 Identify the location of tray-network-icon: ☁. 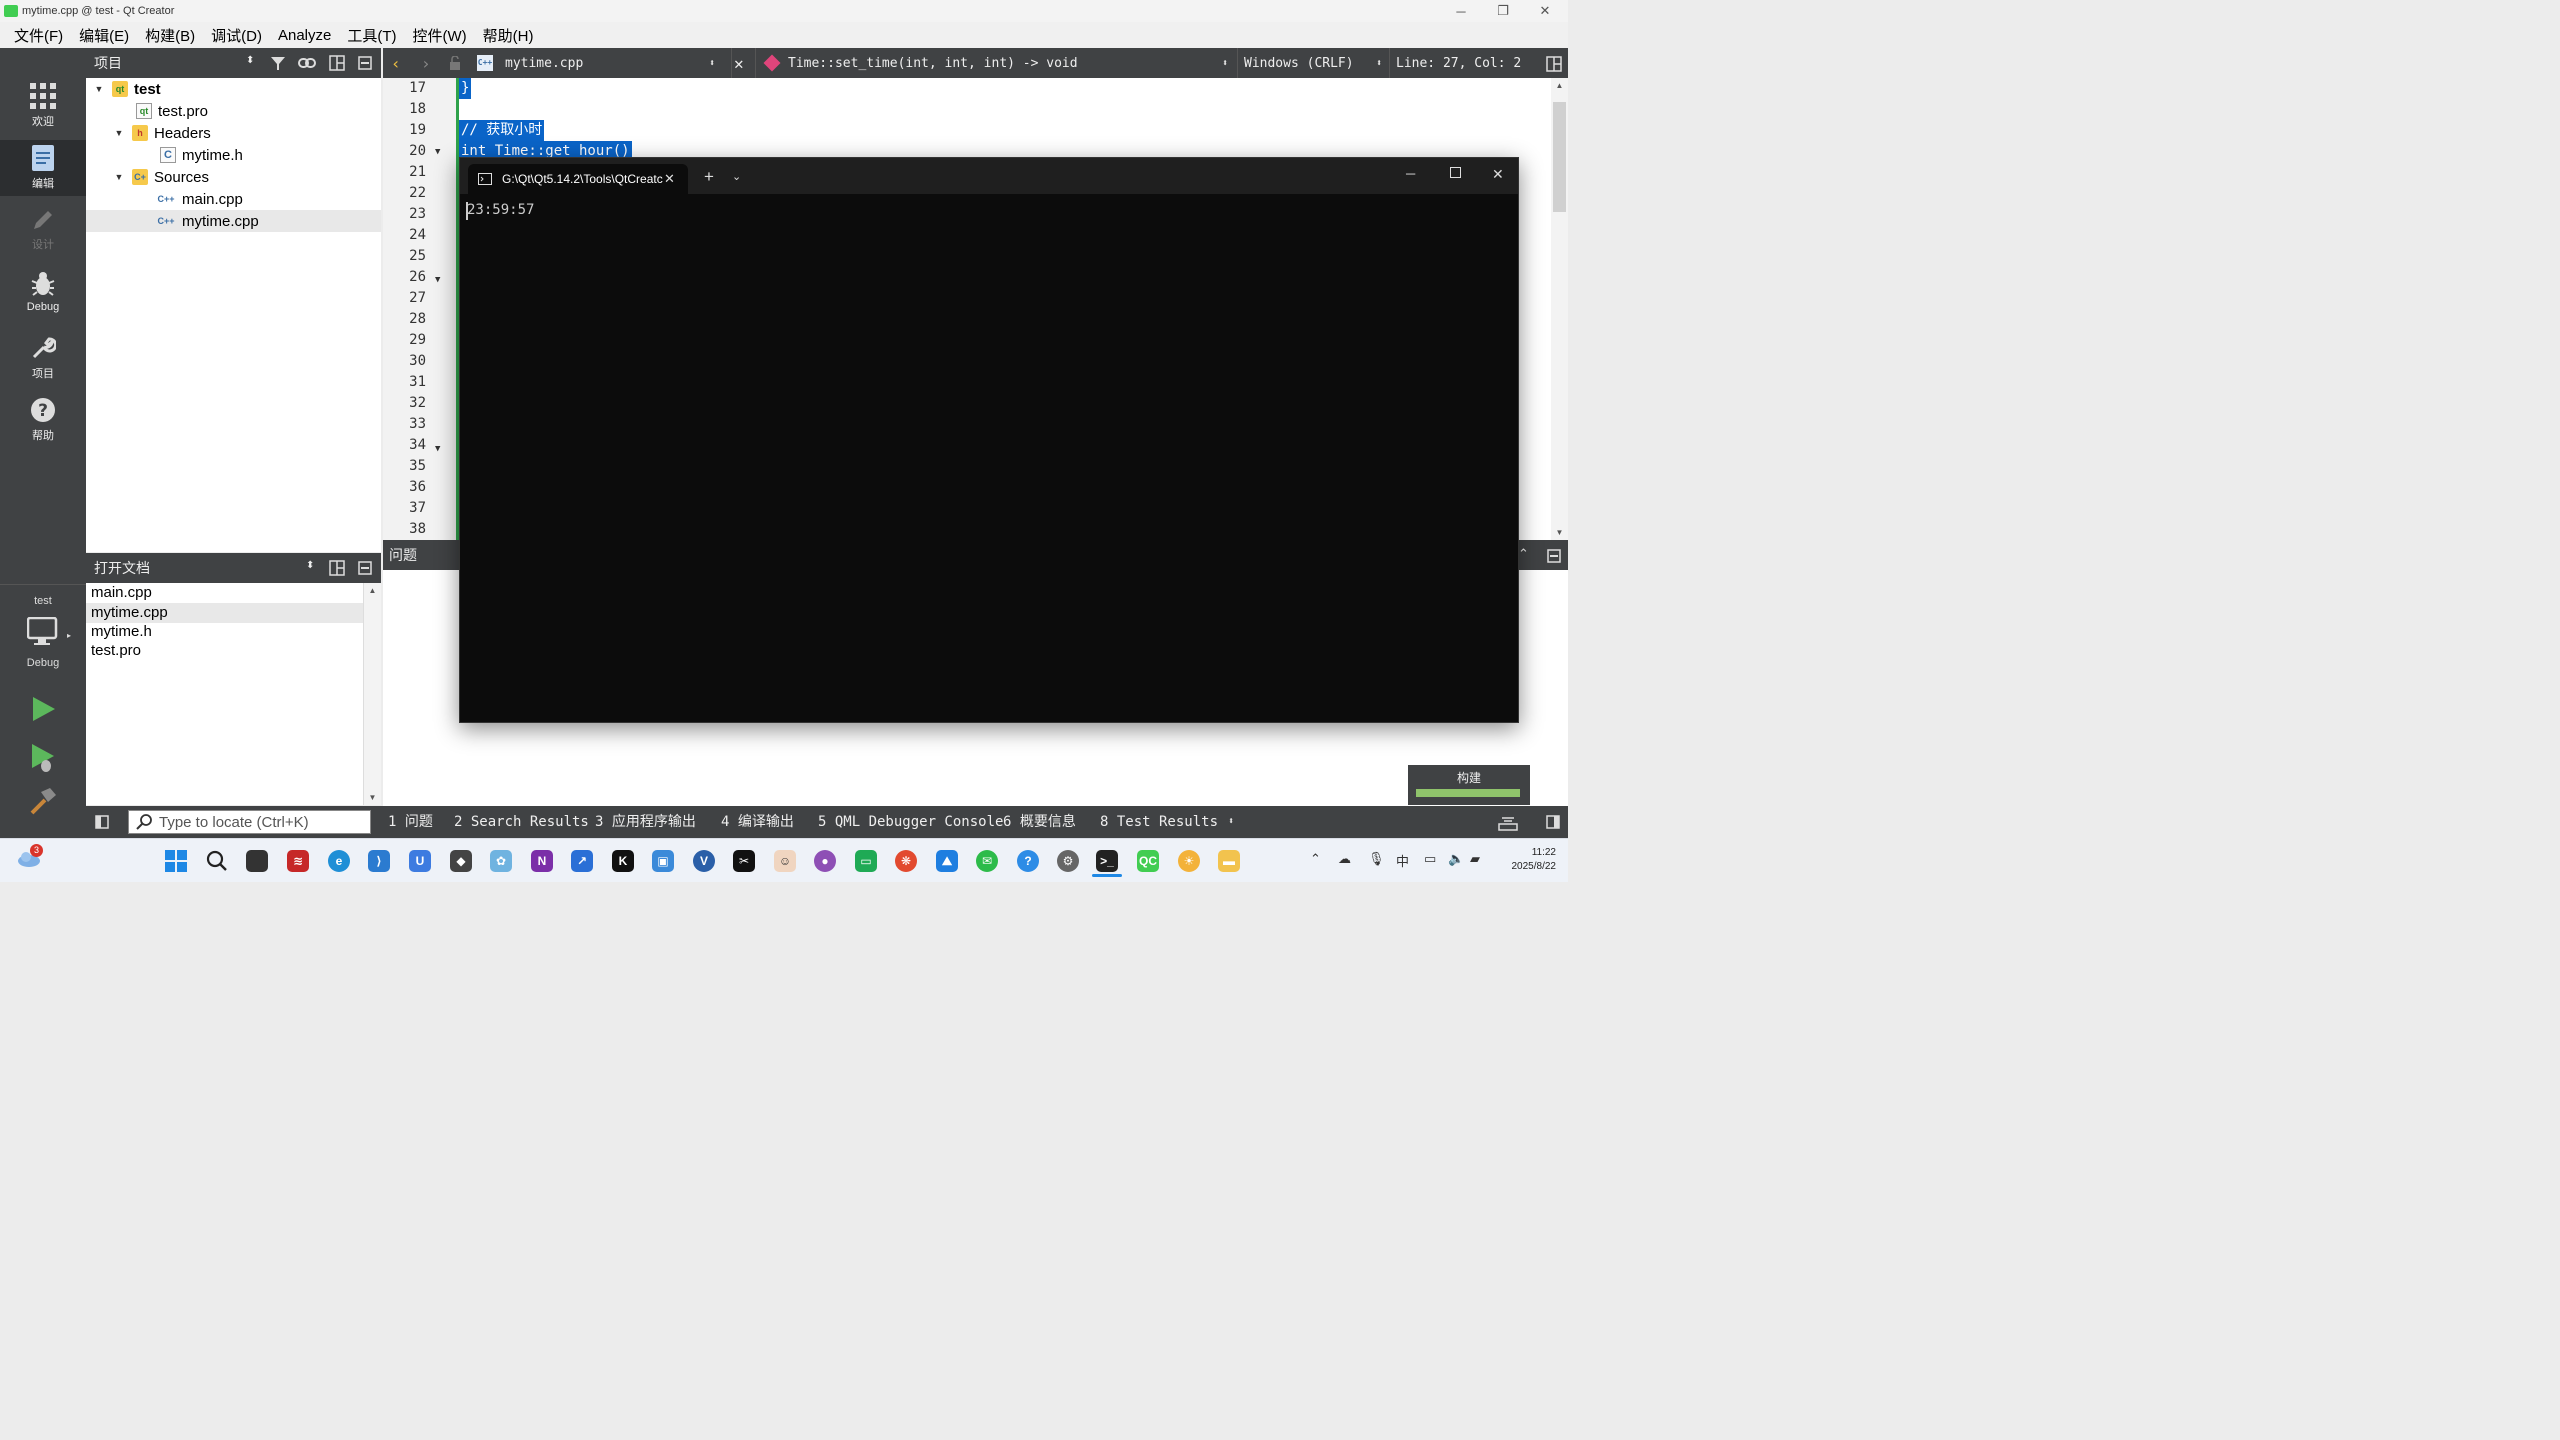
(1344, 859).